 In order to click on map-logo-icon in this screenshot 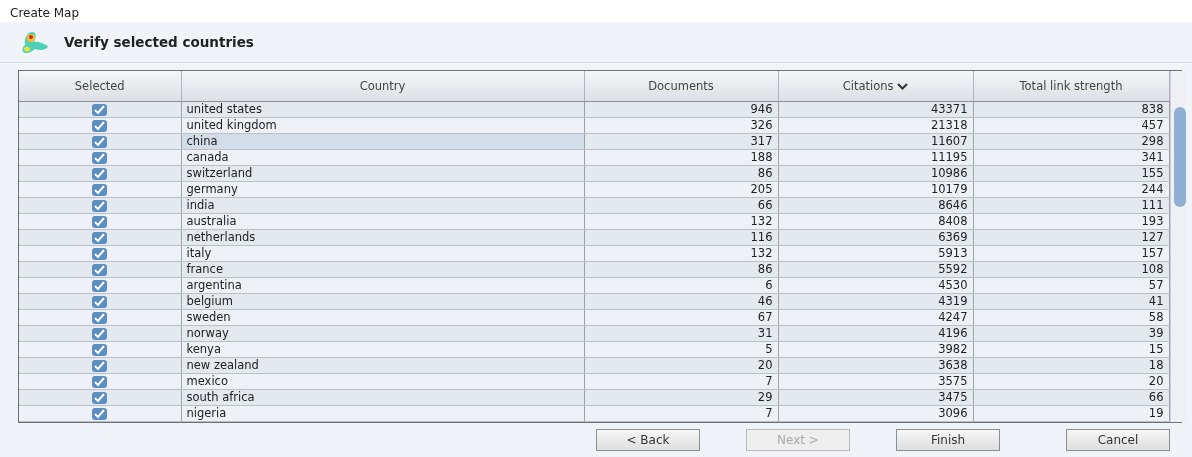, I will do `click(35, 42)`.